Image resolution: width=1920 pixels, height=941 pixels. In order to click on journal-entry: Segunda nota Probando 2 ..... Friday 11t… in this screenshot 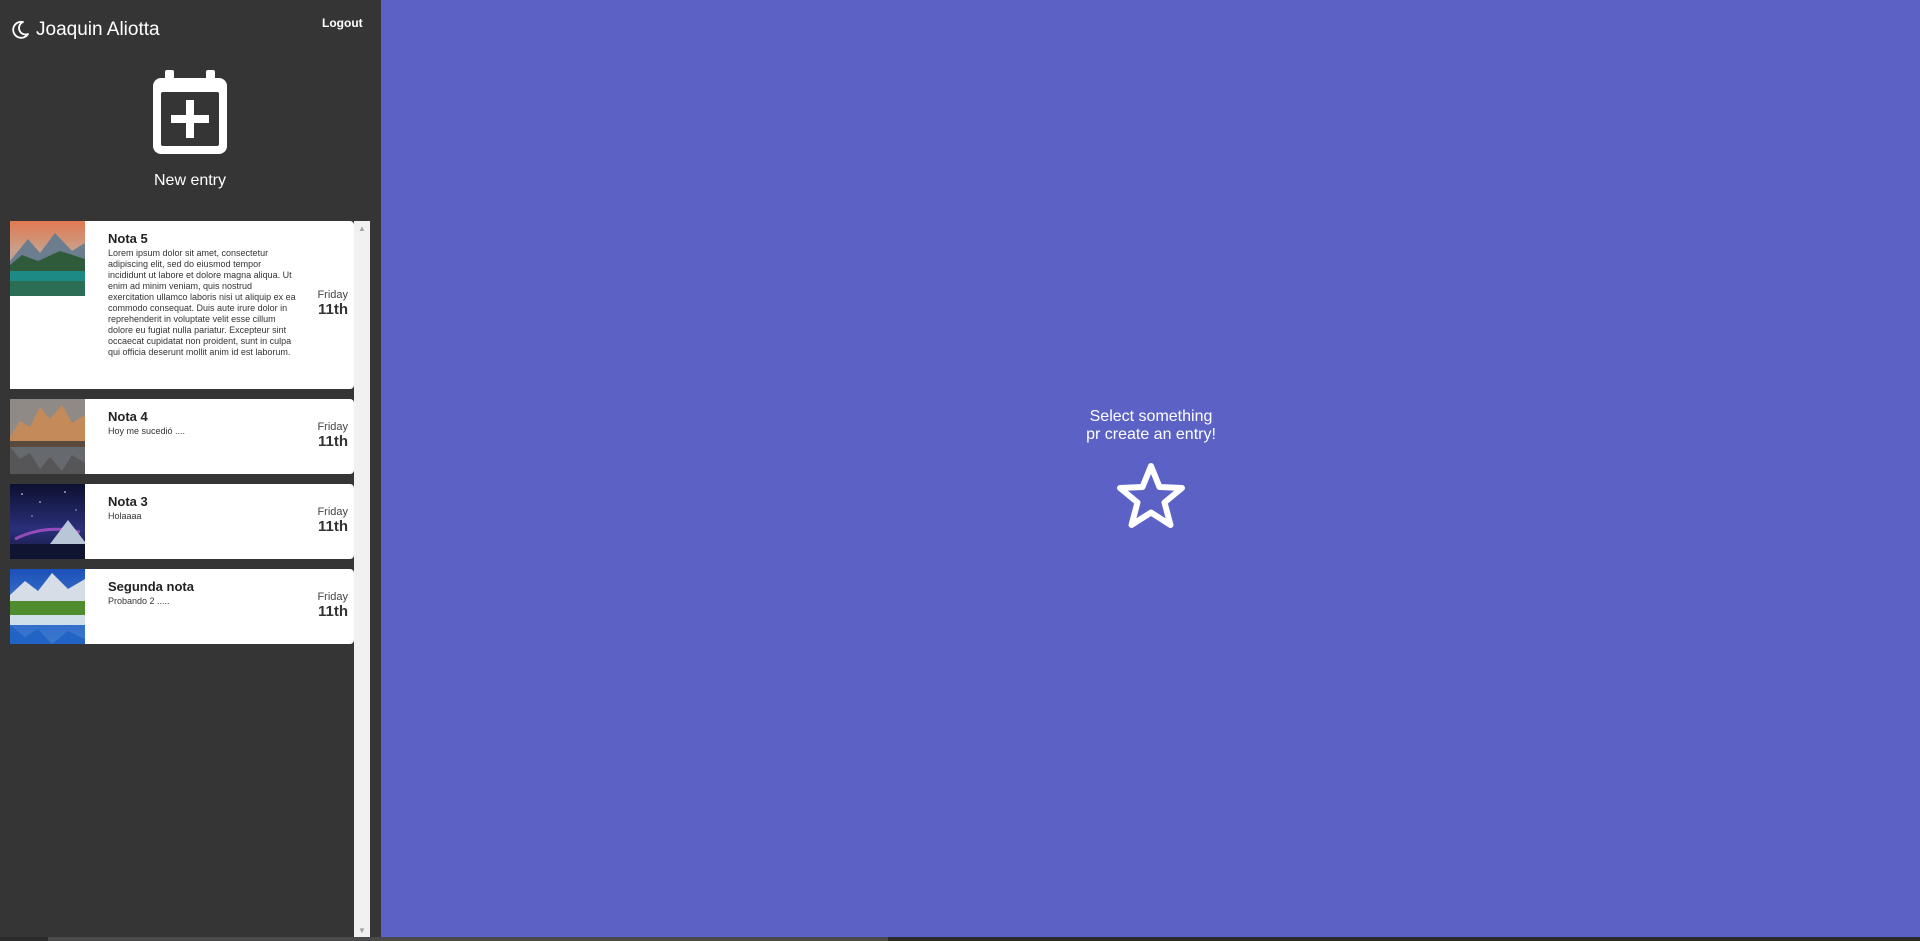, I will do `click(182, 606)`.